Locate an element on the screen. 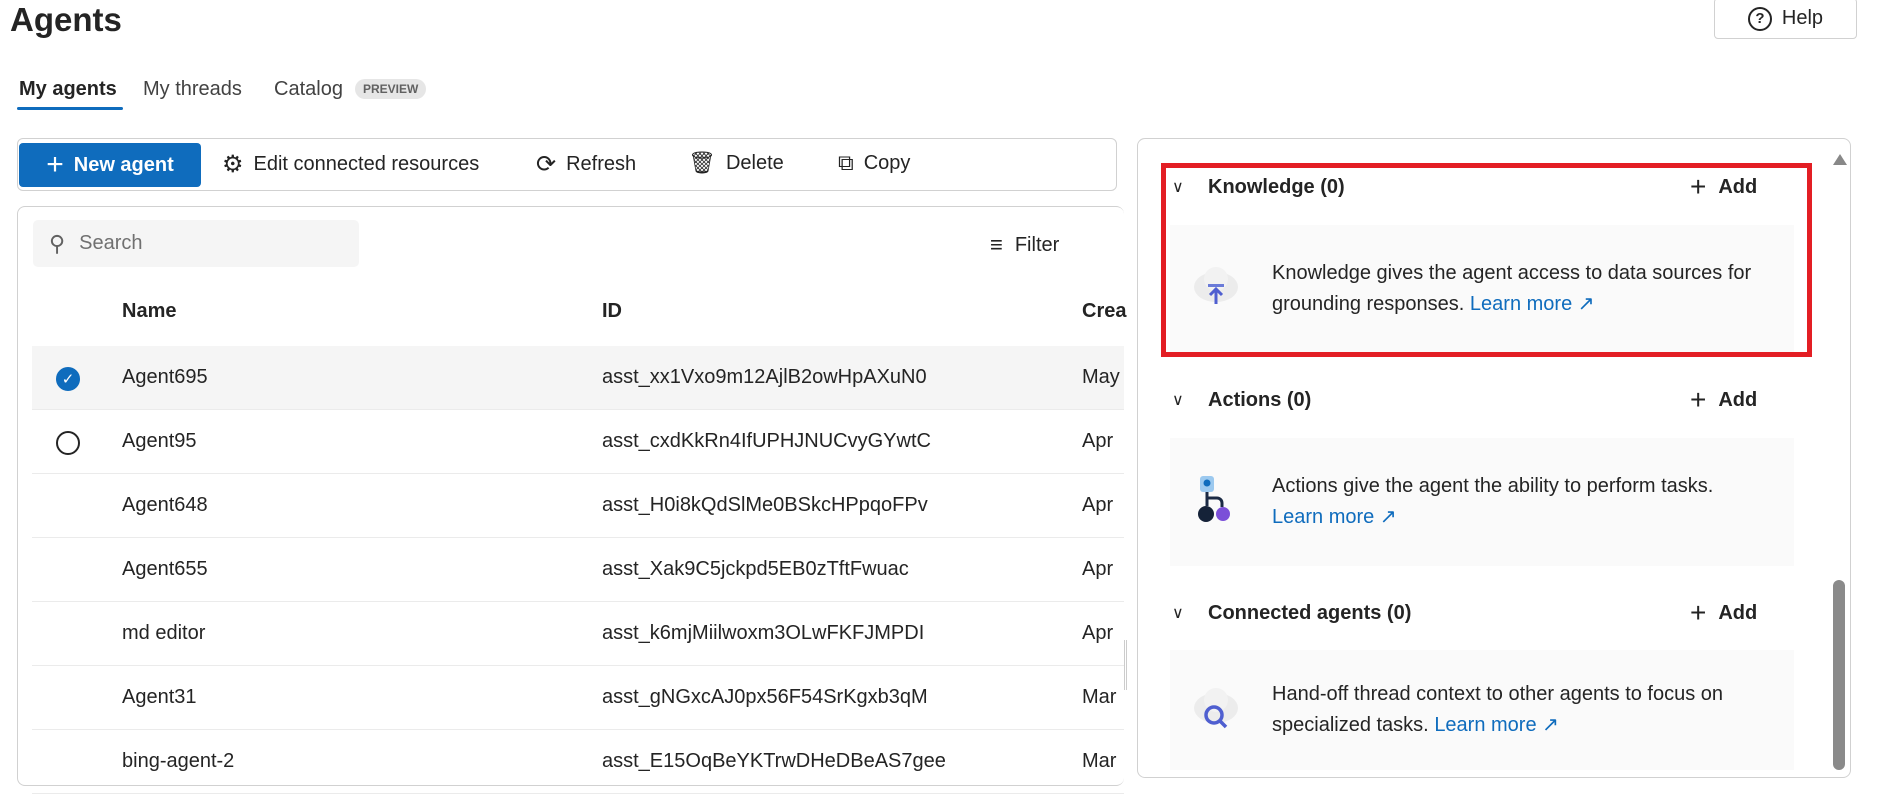 The height and width of the screenshot is (794, 1896). tab-my-threads: My threads is located at coordinates (192, 89).